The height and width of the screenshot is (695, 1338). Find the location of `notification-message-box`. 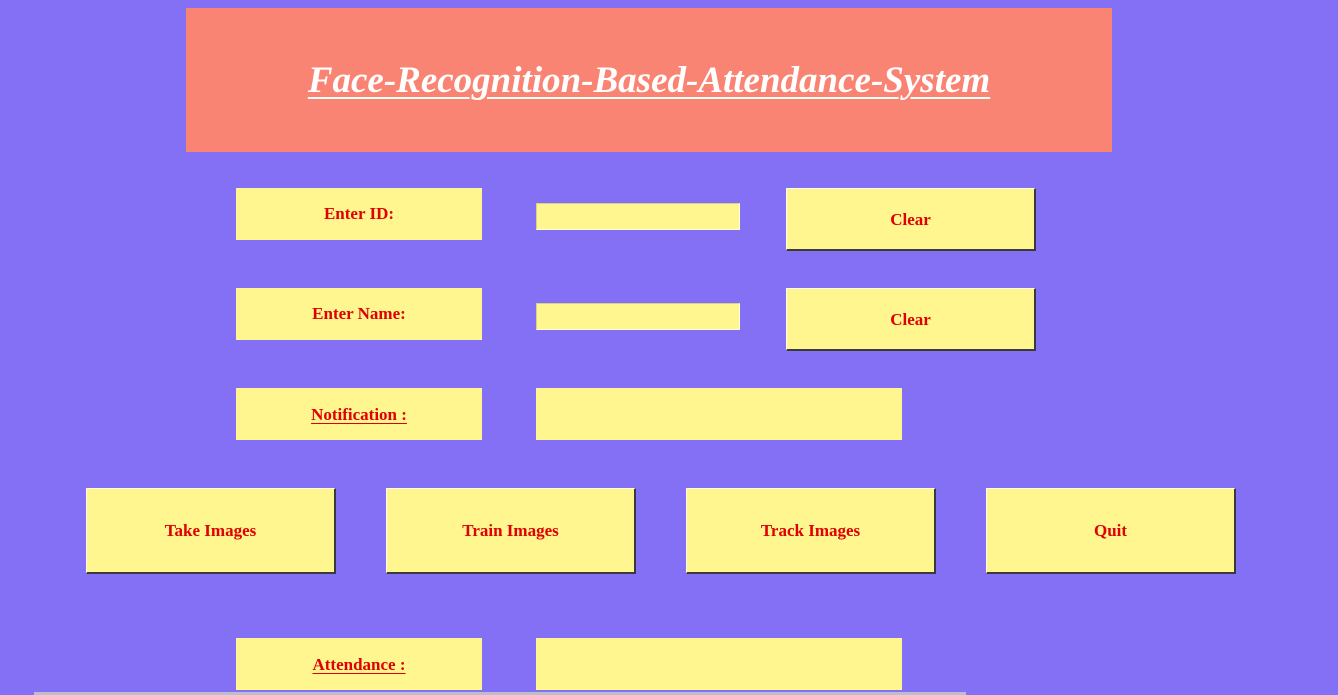

notification-message-box is located at coordinates (719, 414).